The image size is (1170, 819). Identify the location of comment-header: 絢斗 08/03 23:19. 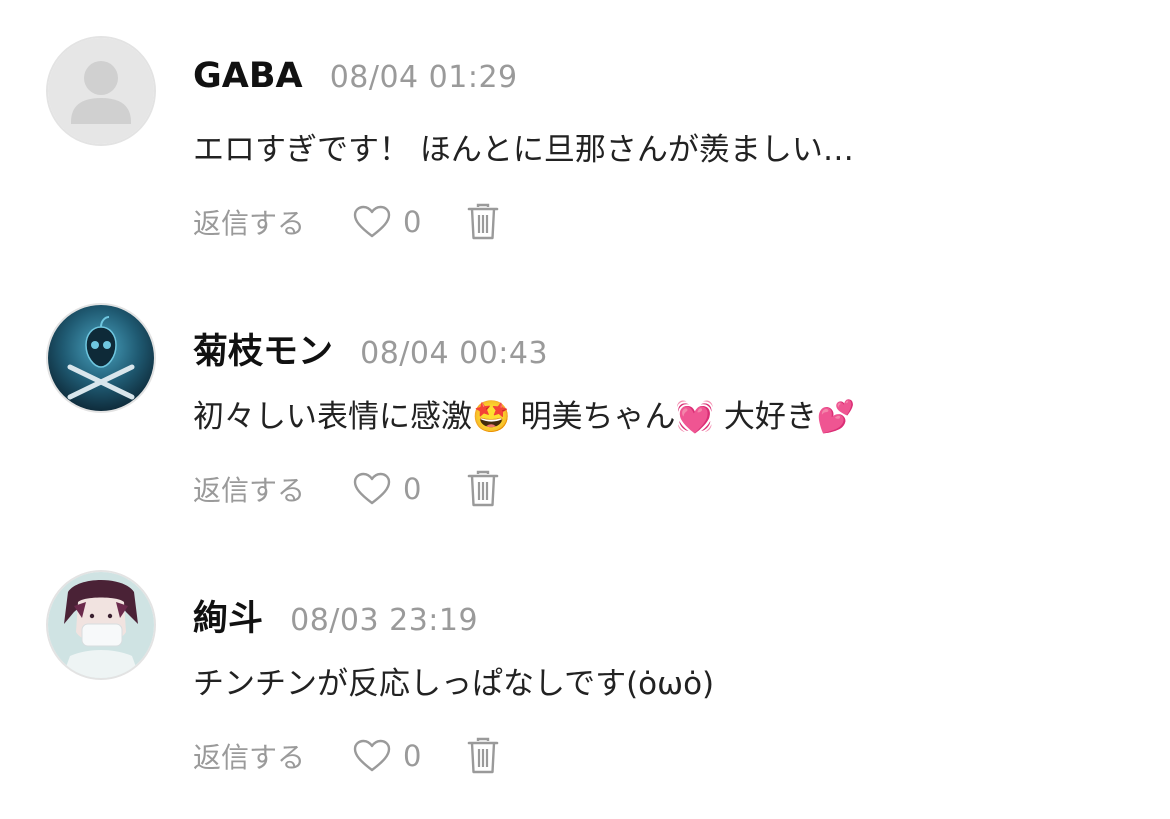
(336, 614).